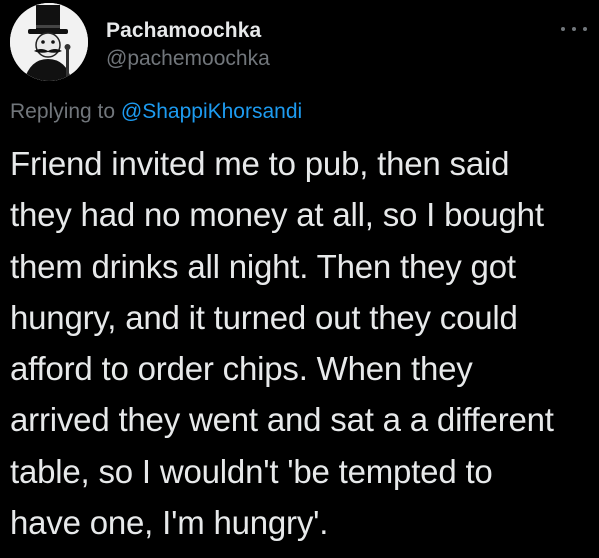 This screenshot has height=558, width=599. I want to click on replying-to-line: Replying to @ShappiKhorsandi, so click(156, 112).